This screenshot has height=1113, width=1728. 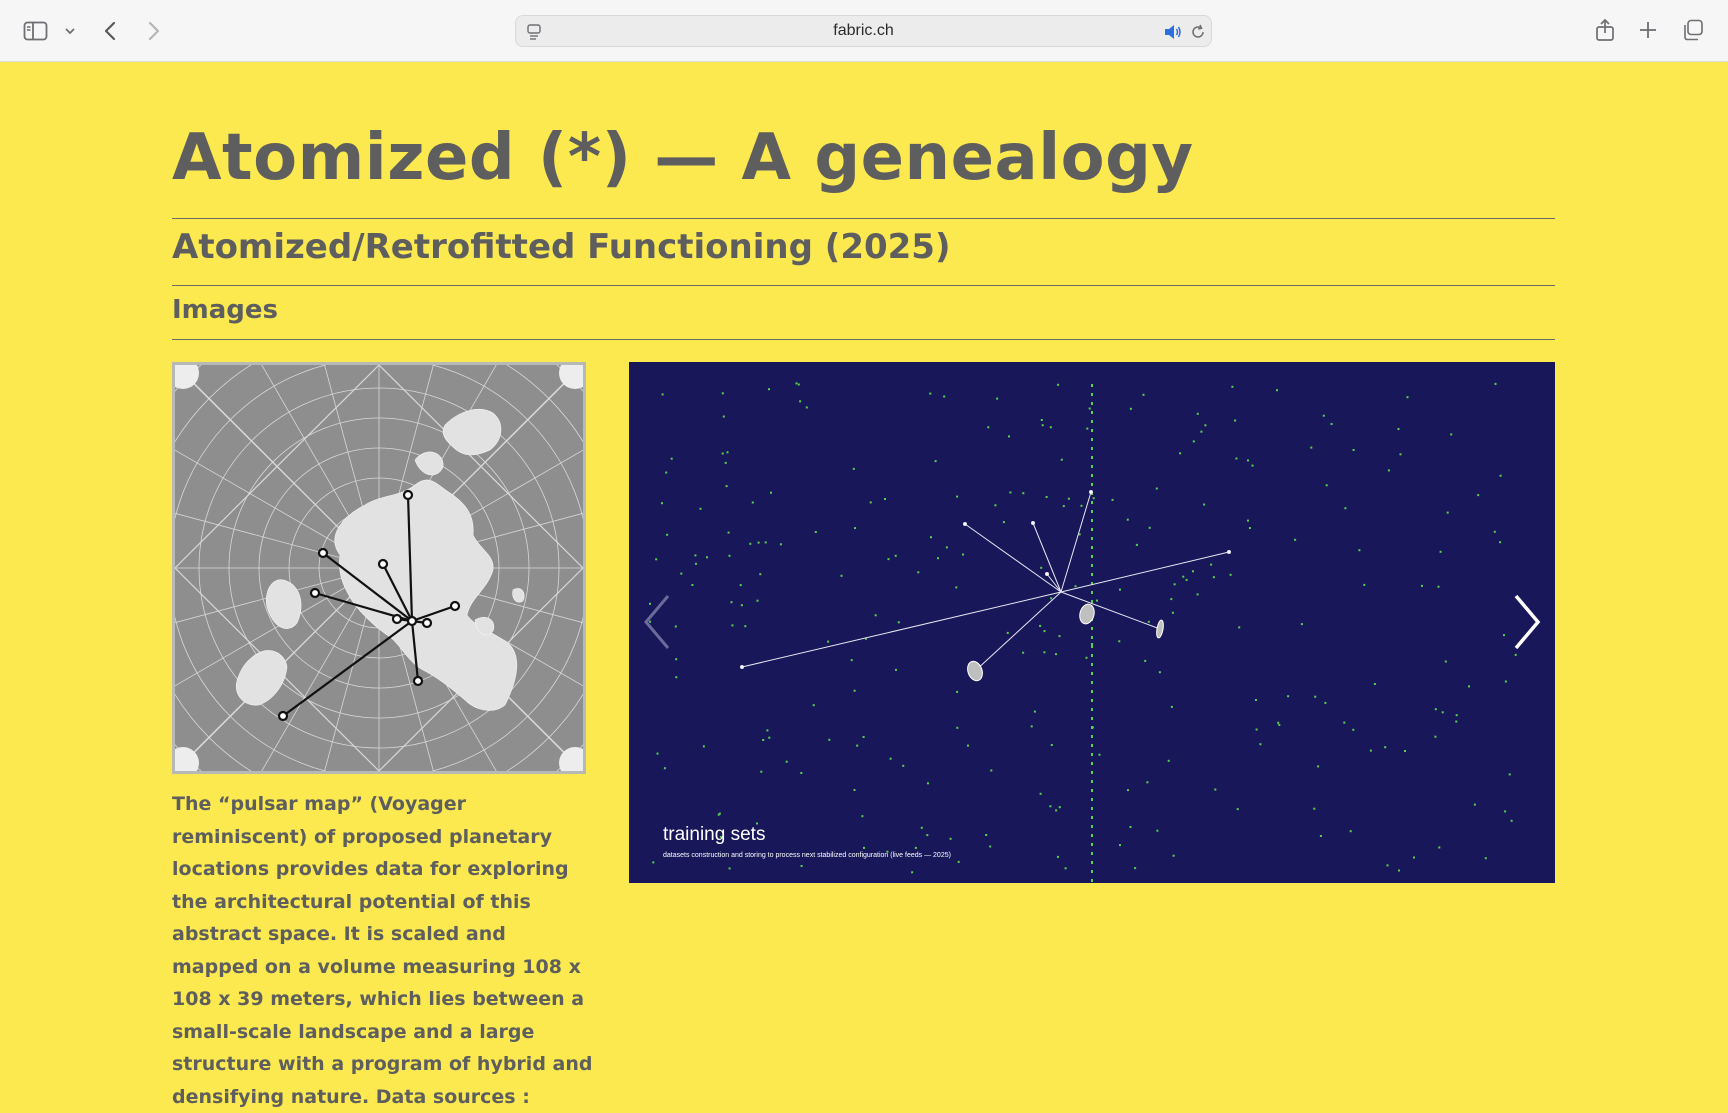 I want to click on page-title: Atomized (*) — A genealogy, so click(x=683, y=158).